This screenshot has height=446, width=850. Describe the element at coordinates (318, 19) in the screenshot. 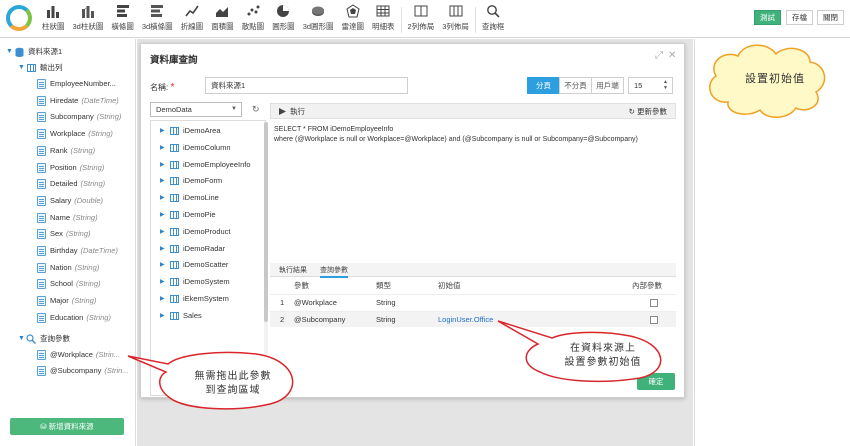

I see `tool-3d-pie-chart: 3d圓形圖` at that location.